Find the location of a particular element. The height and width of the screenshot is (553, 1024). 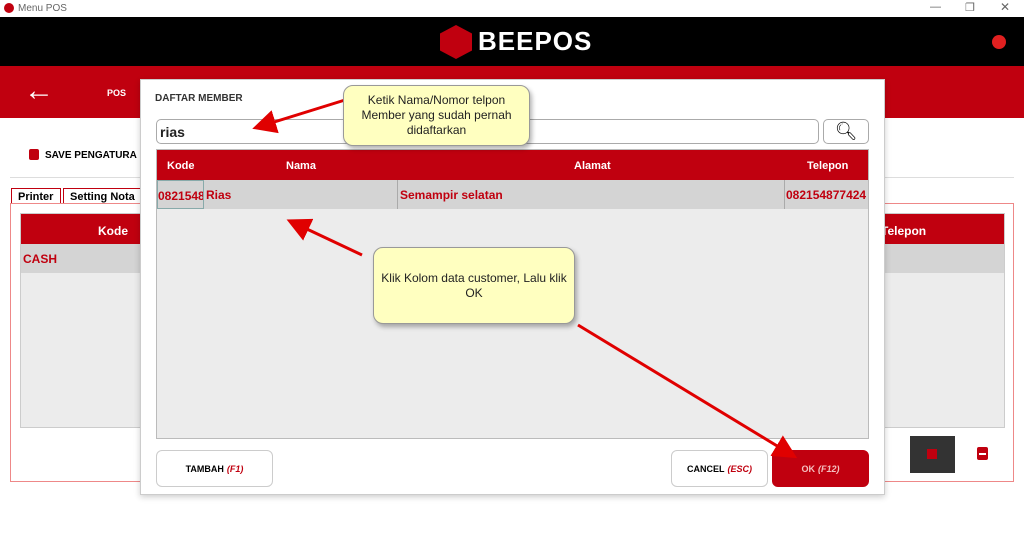

arrow-to-search is located at coordinates (299, 116).